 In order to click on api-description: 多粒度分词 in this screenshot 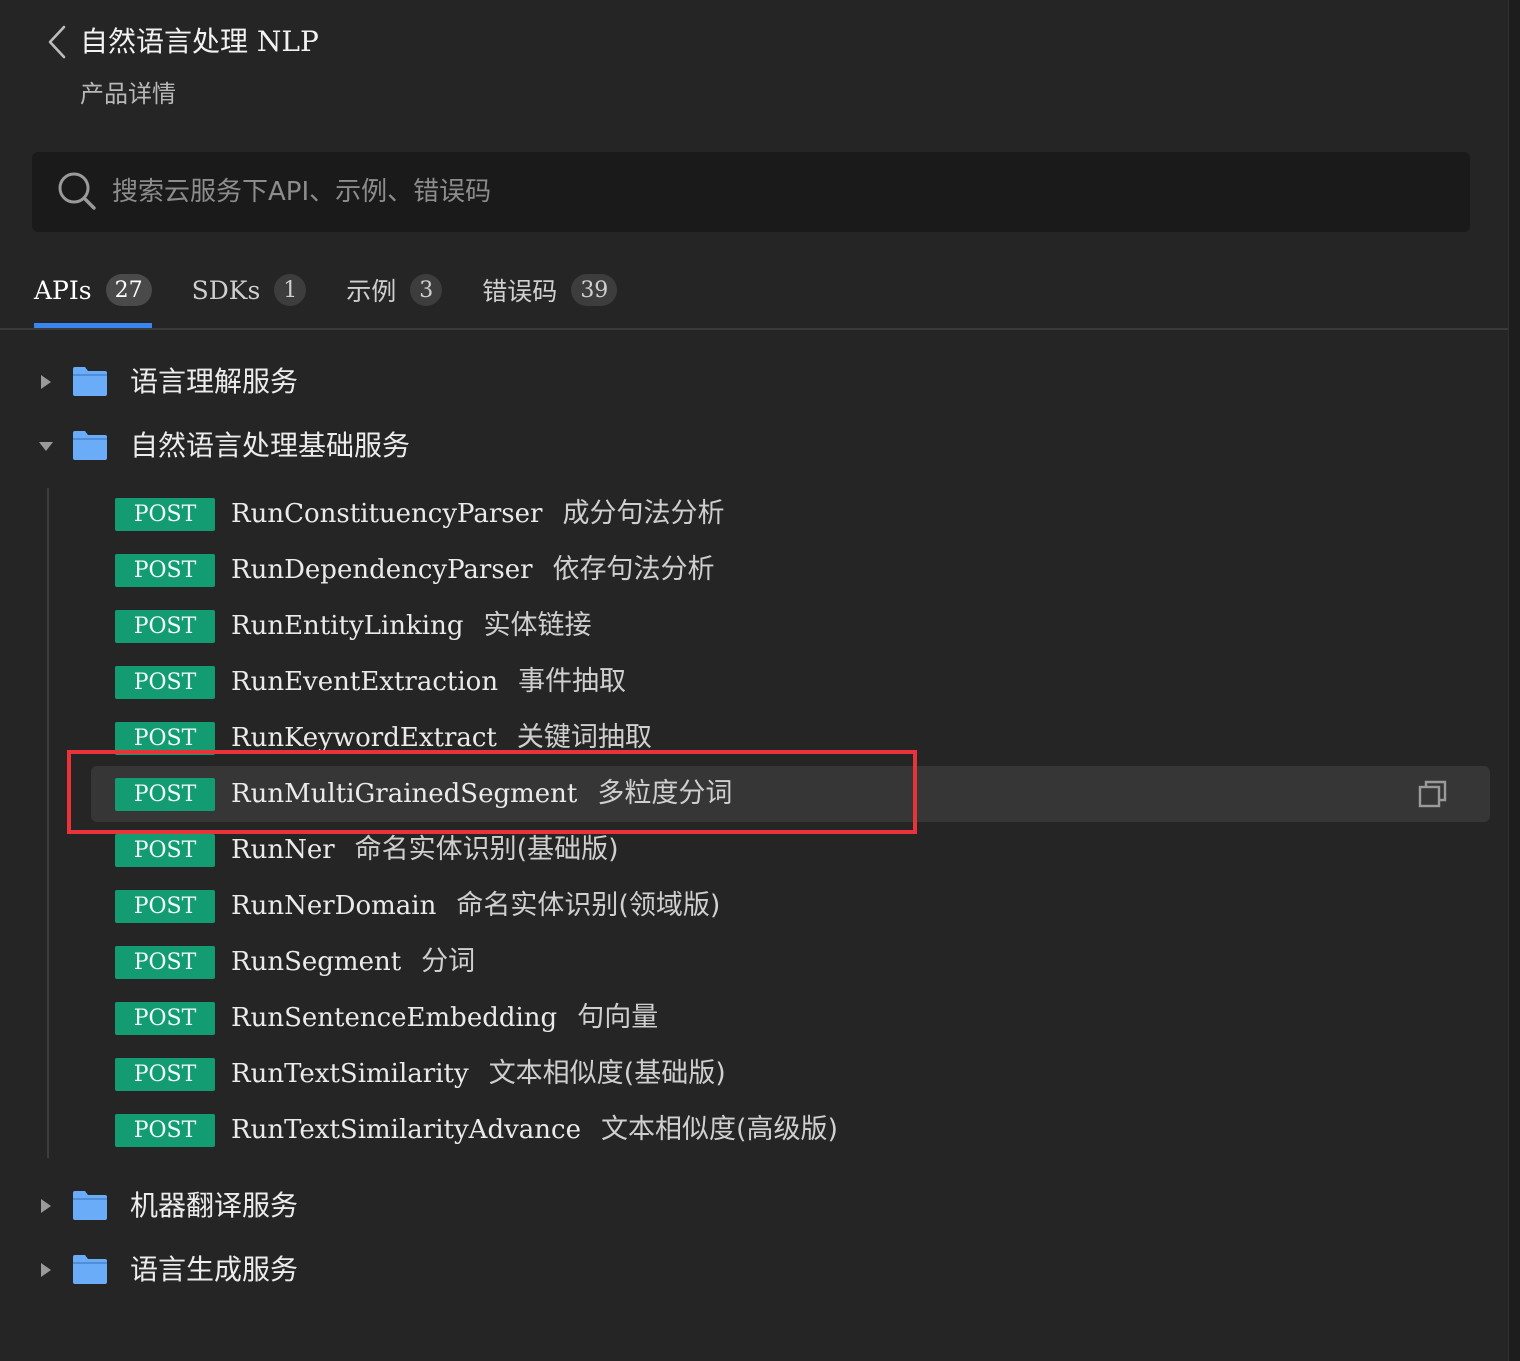, I will do `click(665, 793)`.